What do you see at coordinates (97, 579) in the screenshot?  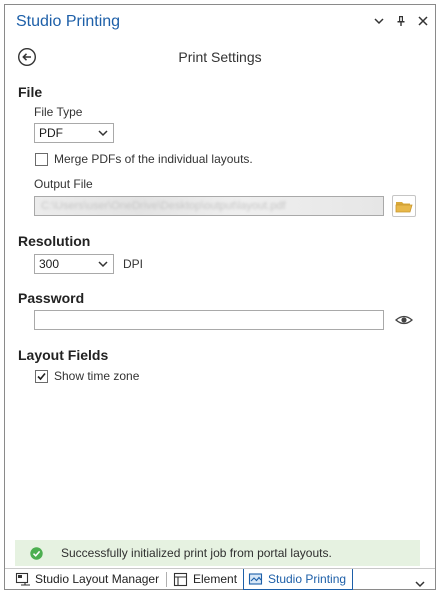 I see `tab-label: Studio Layout Manager` at bounding box center [97, 579].